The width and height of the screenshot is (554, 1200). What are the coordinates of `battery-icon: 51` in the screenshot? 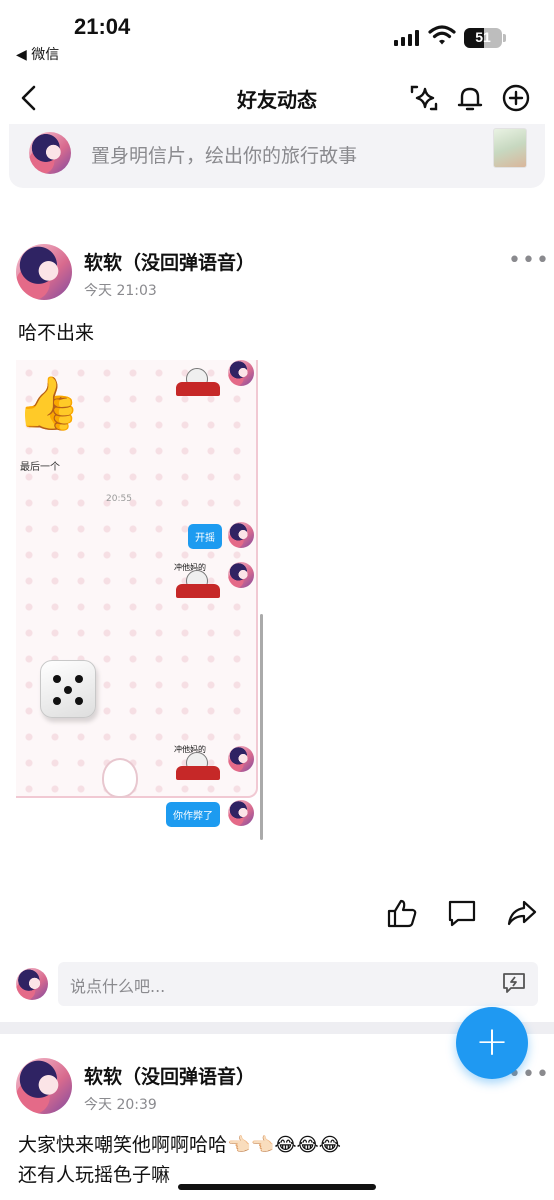 It's located at (483, 38).